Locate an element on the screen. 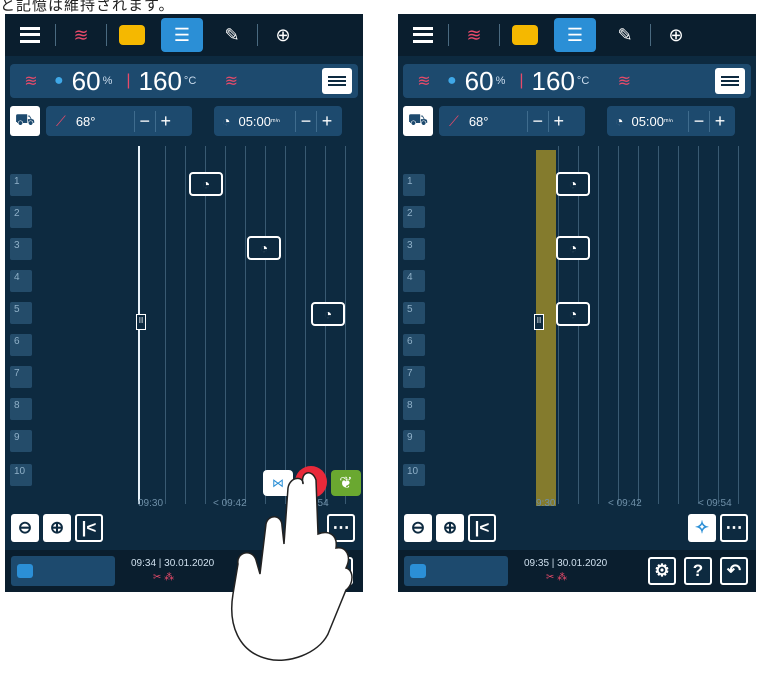 The height and width of the screenshot is (677, 759). time-label: 09:30 is located at coordinates (151, 503).